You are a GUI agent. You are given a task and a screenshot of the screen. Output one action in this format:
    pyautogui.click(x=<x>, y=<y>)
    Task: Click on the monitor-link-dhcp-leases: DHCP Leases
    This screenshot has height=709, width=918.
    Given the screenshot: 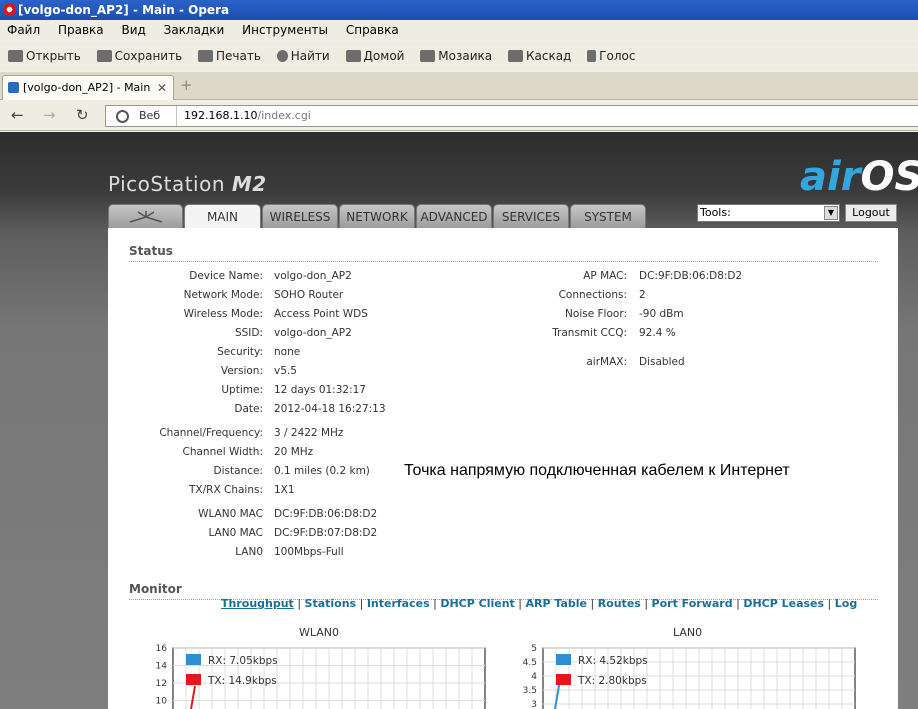 What is the action you would take?
    pyautogui.click(x=783, y=603)
    